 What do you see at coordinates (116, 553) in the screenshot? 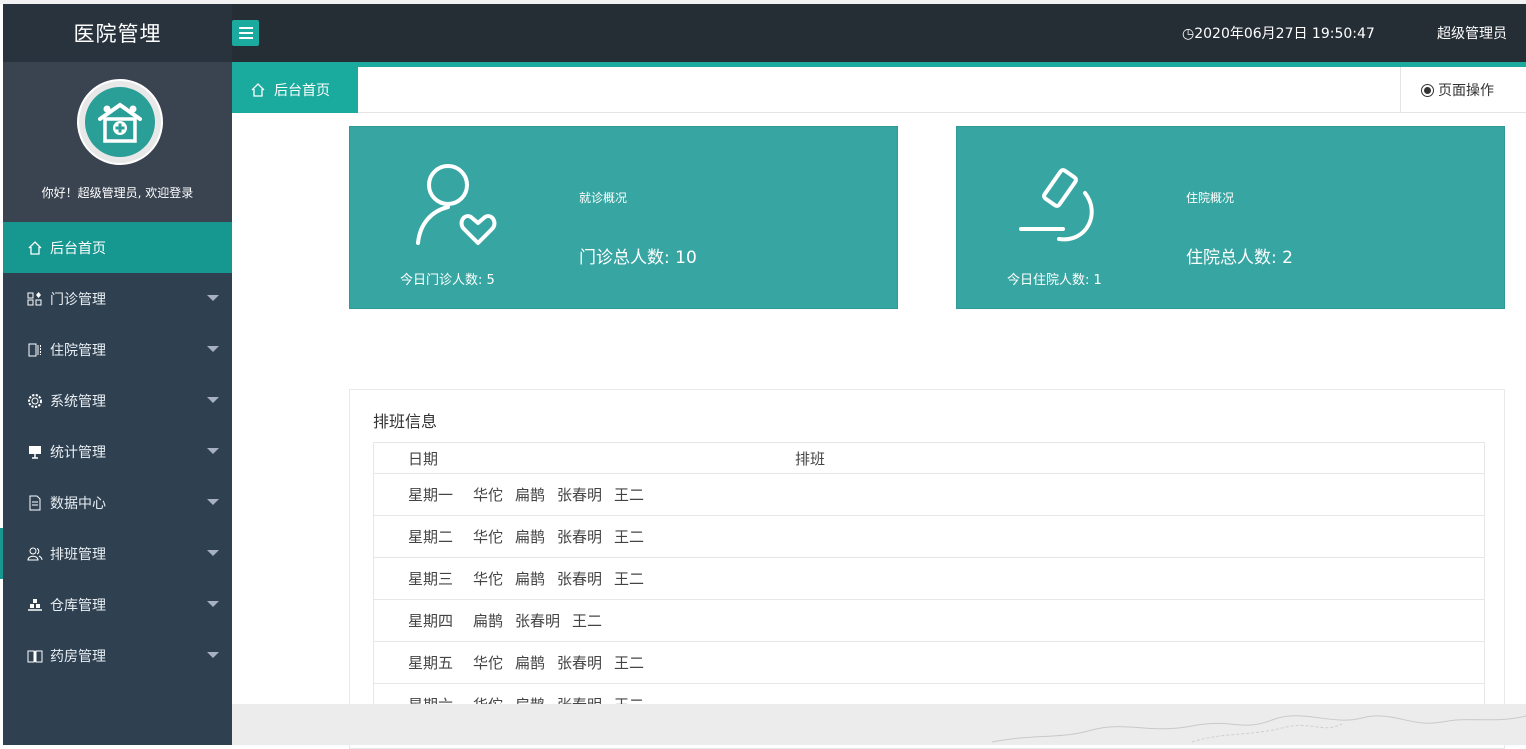
I see `sidebar-item-schedule: 排班管理` at bounding box center [116, 553].